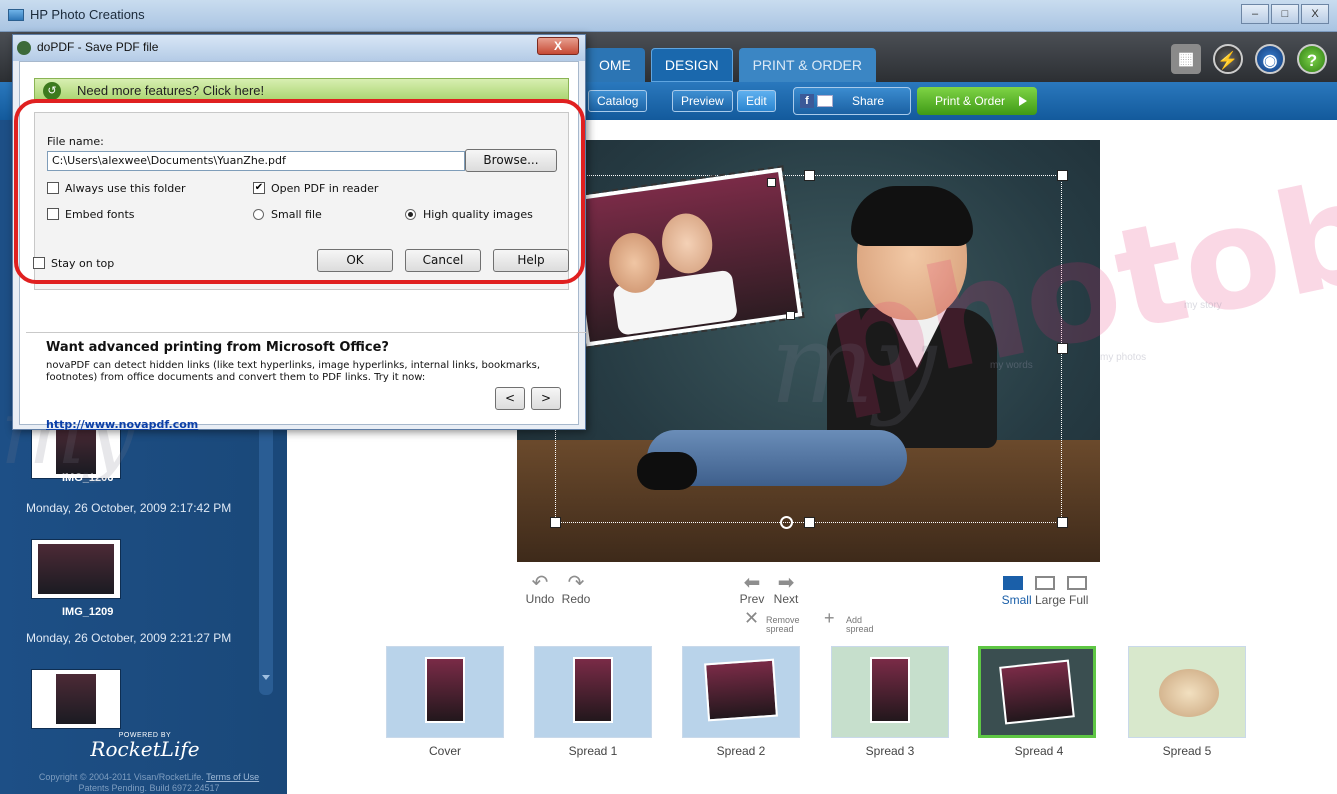 Image resolution: width=1337 pixels, height=794 pixels. Describe the element at coordinates (87, 14) in the screenshot. I see `window-title: HP Photo Creations` at that location.